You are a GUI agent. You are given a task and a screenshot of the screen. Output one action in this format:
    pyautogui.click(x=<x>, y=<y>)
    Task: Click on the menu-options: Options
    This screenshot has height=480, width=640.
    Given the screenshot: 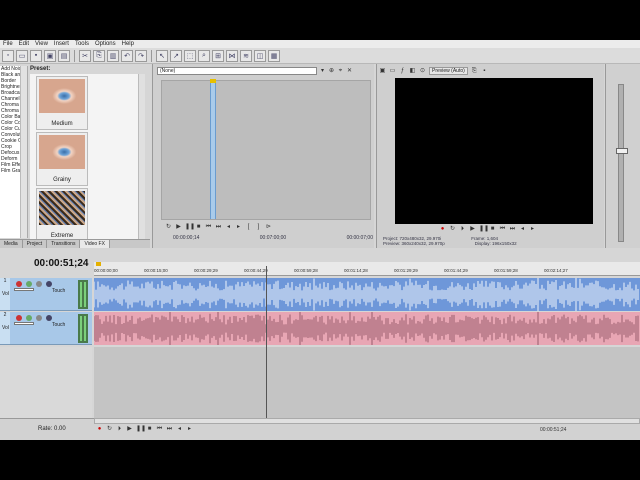 What is the action you would take?
    pyautogui.click(x=105, y=44)
    